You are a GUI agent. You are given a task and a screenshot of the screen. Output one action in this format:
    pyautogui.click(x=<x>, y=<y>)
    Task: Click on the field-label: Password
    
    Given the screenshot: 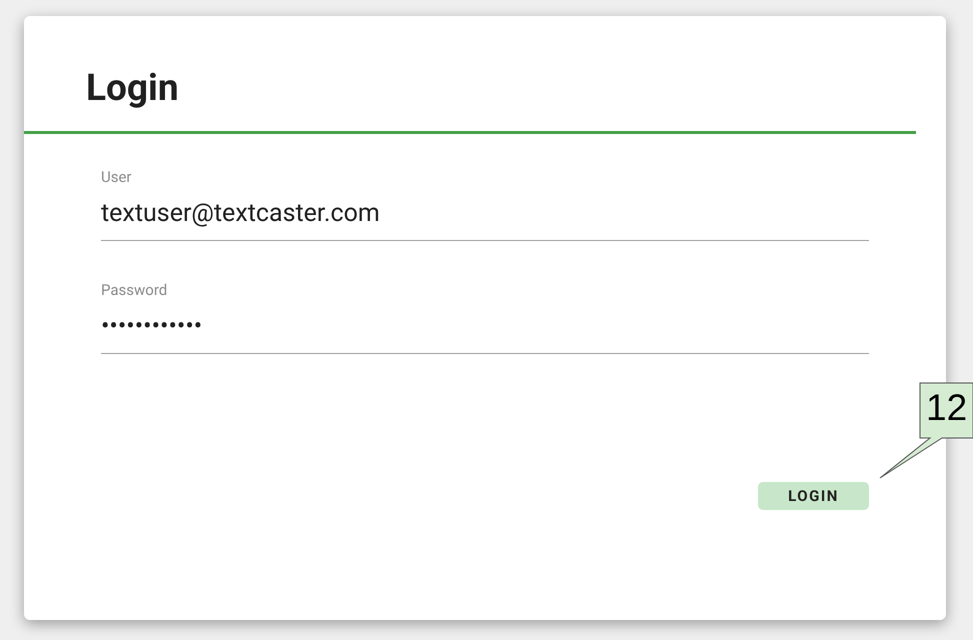 What is the action you would take?
    pyautogui.click(x=134, y=290)
    